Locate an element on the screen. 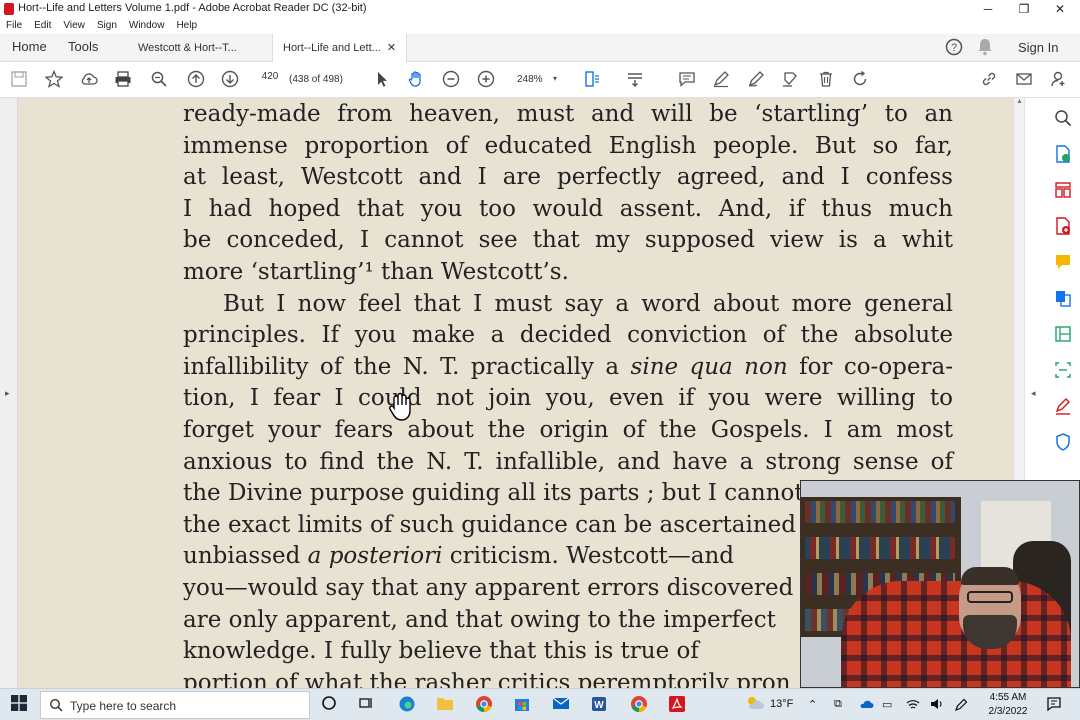 This screenshot has width=1080, height=720. edit-pdf-icon is located at coordinates (1063, 334).